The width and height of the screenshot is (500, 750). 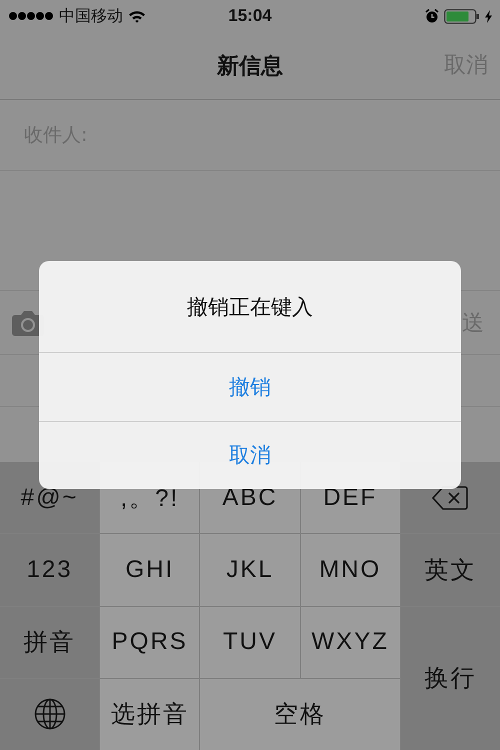 I want to click on keyboard-key: 英文, so click(x=450, y=570).